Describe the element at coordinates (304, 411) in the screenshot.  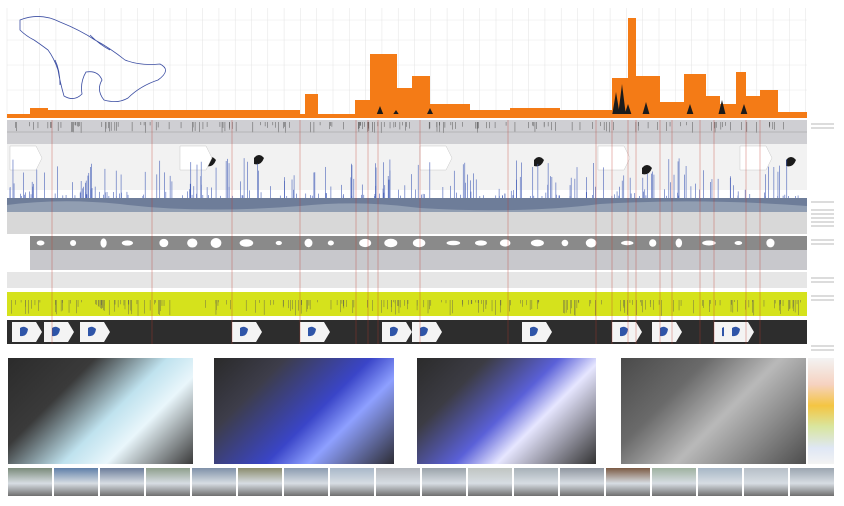
I see `photo-model-blue-night` at that location.